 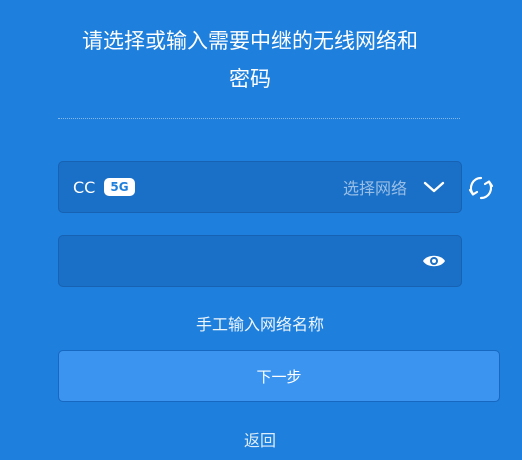 I want to click on divider, so click(x=259, y=118).